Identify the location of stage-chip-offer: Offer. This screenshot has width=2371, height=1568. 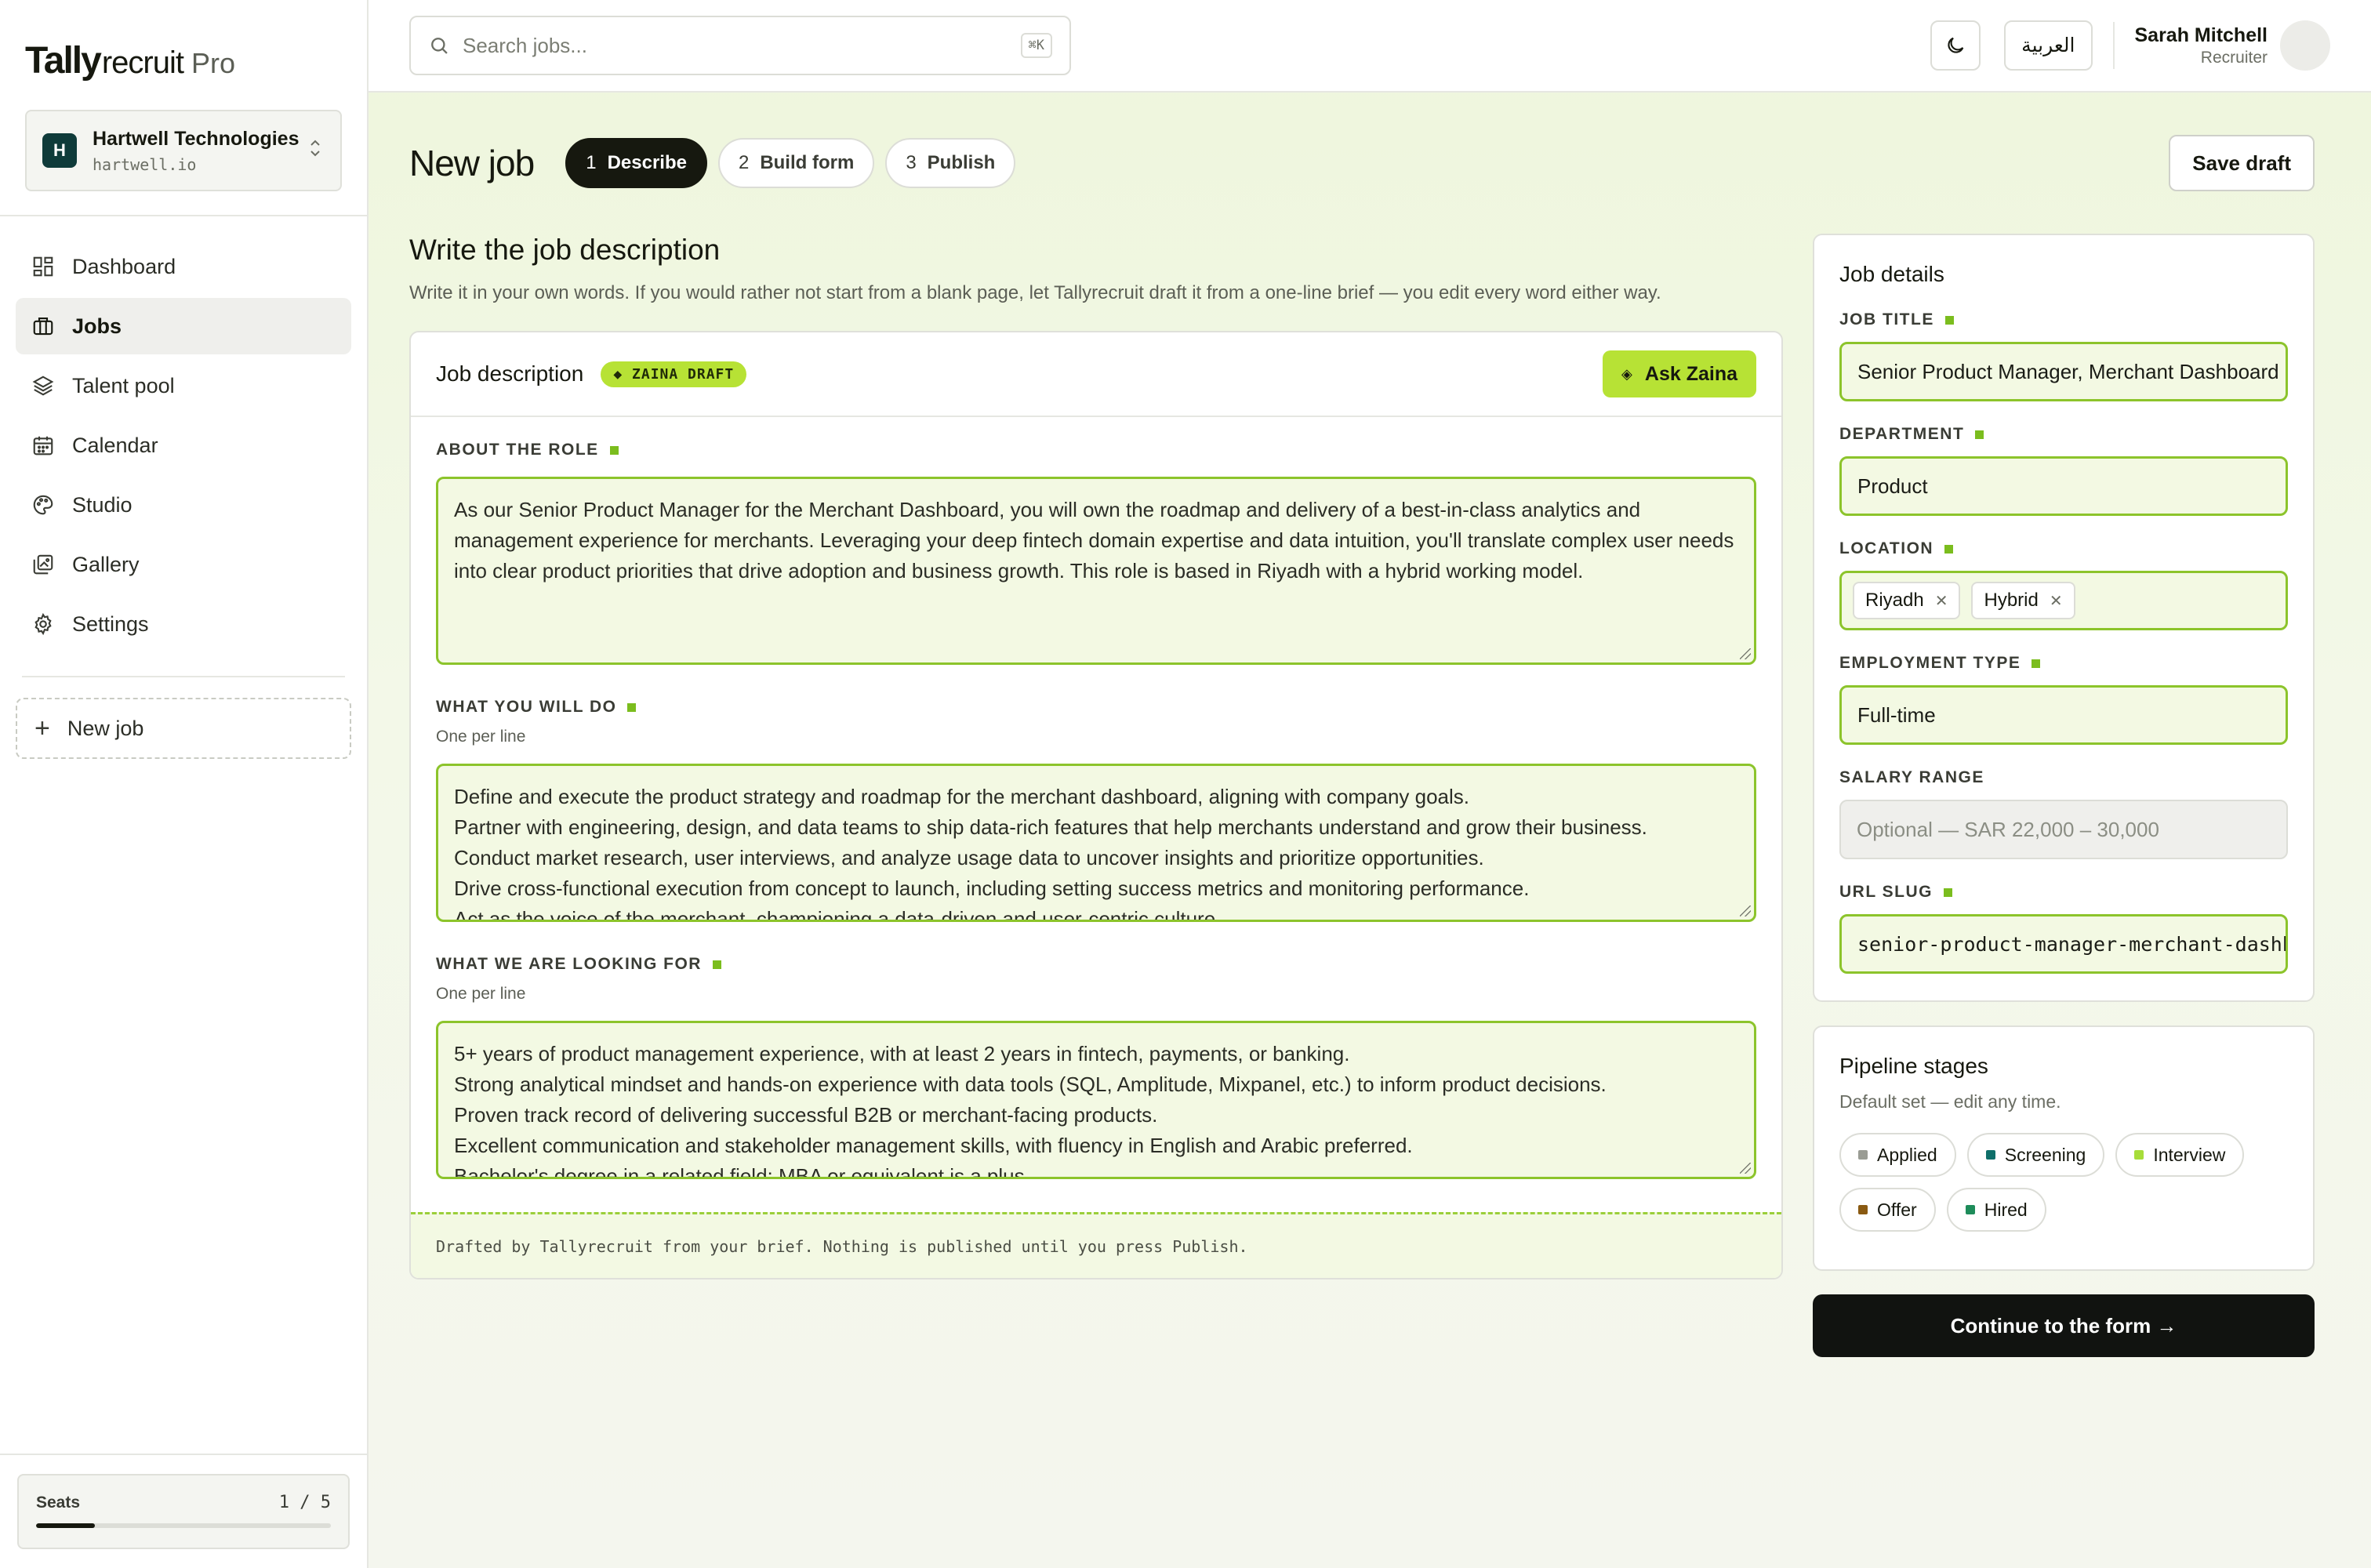
(1887, 1210).